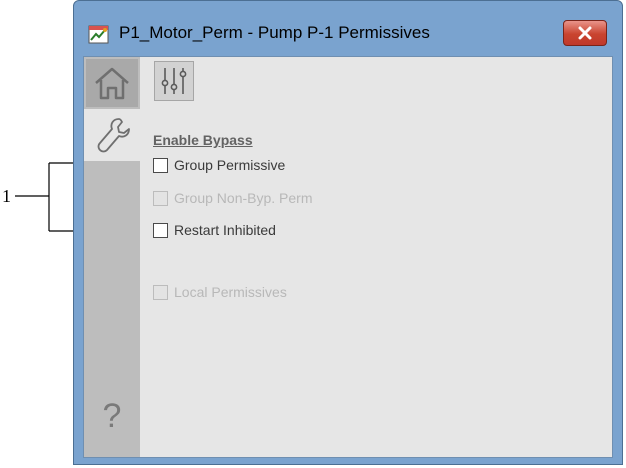 Image resolution: width=626 pixels, height=468 pixels. I want to click on group-permissive-option: Group Permissive, so click(219, 165).